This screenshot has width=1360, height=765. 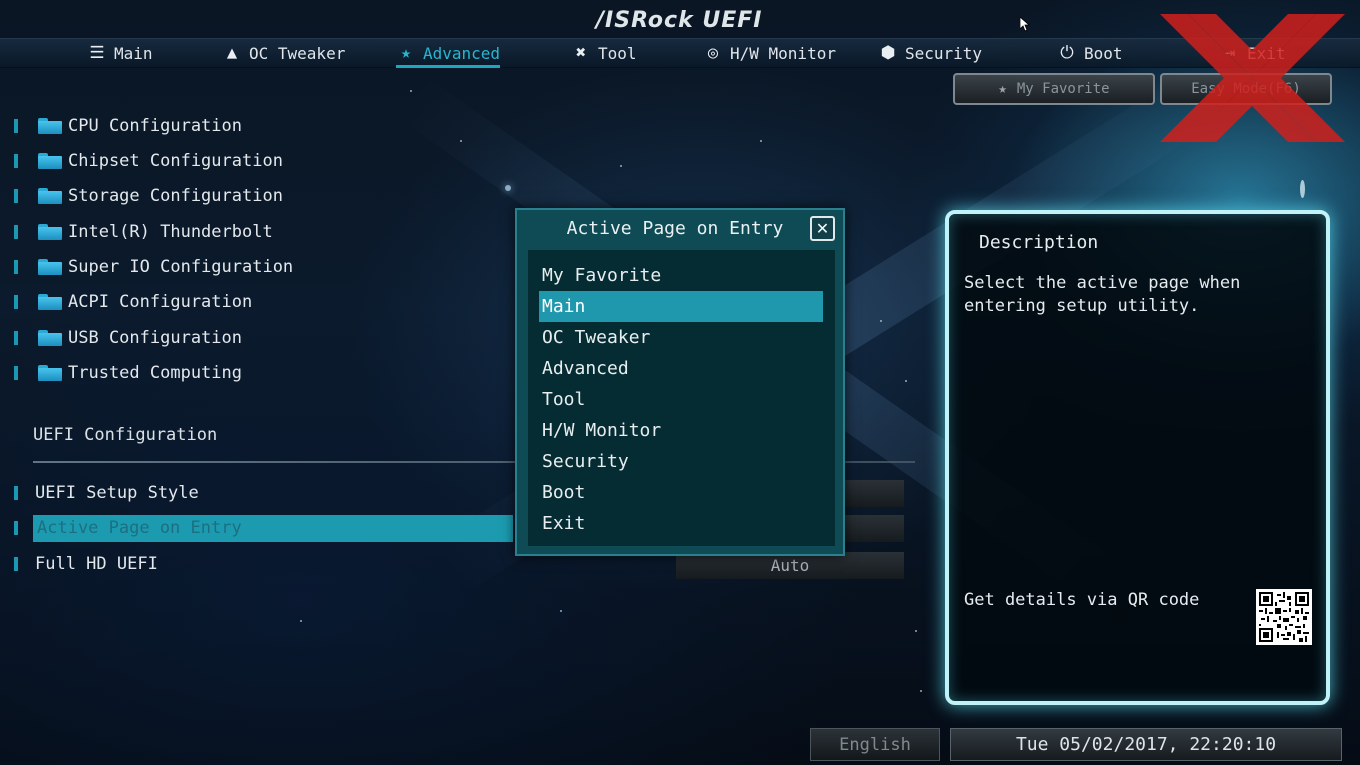 What do you see at coordinates (175, 196) in the screenshot?
I see `menu-item-label: Storage Configuration` at bounding box center [175, 196].